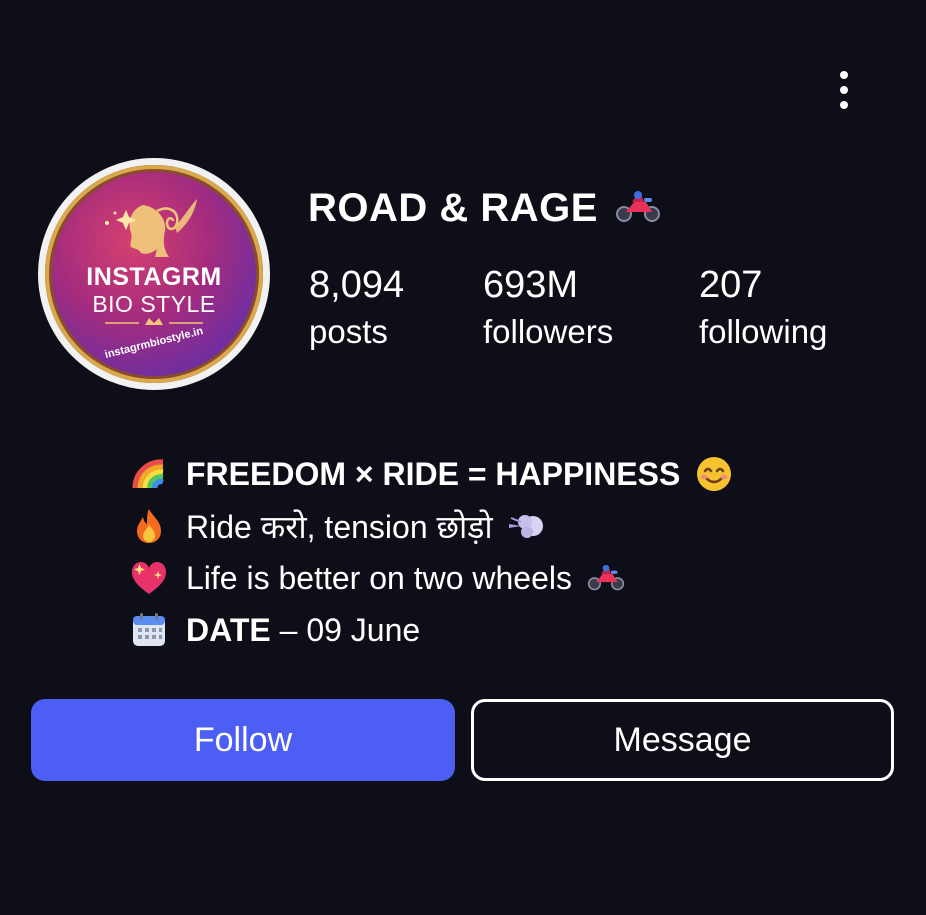  I want to click on profile-name-row: ROAD & RAGE, so click(485, 208).